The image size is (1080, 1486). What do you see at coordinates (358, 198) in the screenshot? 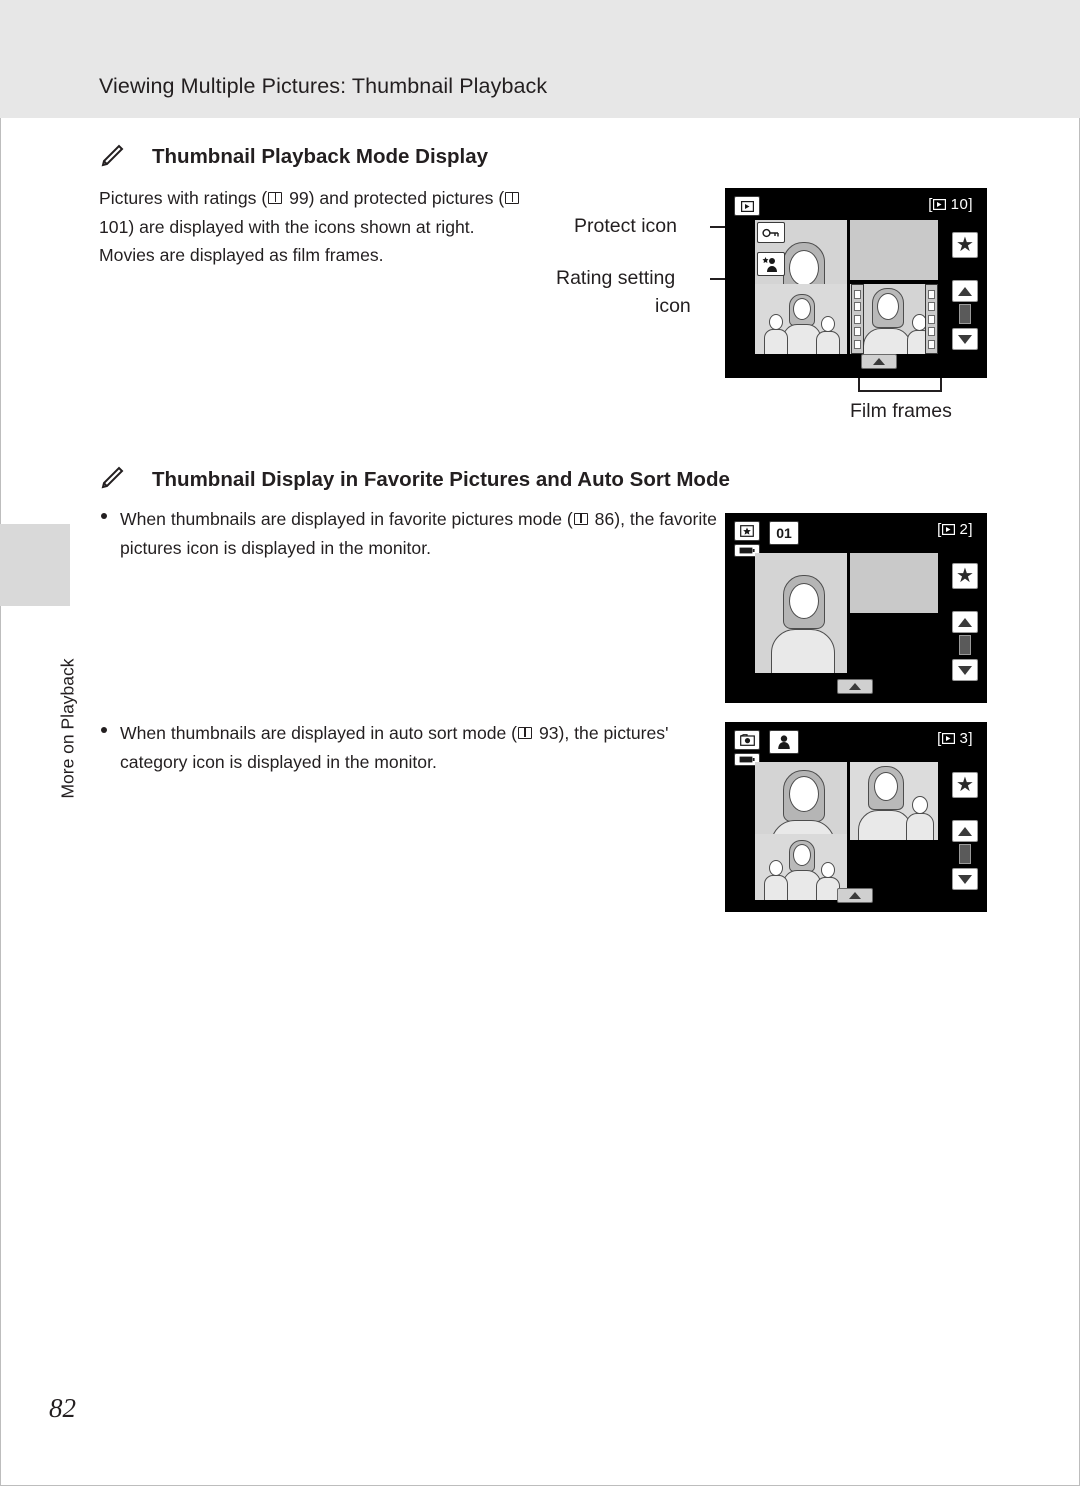
I see `paragraph-line-2: 99) and protected` at bounding box center [358, 198].